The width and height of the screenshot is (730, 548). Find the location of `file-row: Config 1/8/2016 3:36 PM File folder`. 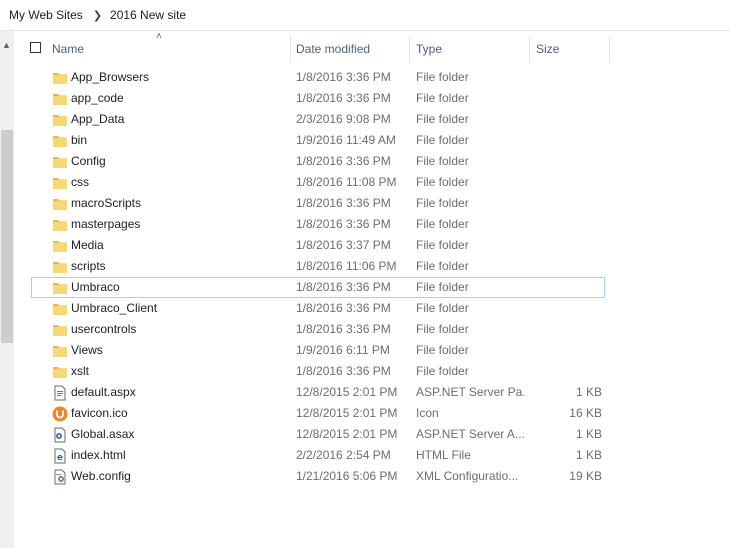

file-row: Config 1/8/2016 3:36 PM File folder is located at coordinates (318, 161).